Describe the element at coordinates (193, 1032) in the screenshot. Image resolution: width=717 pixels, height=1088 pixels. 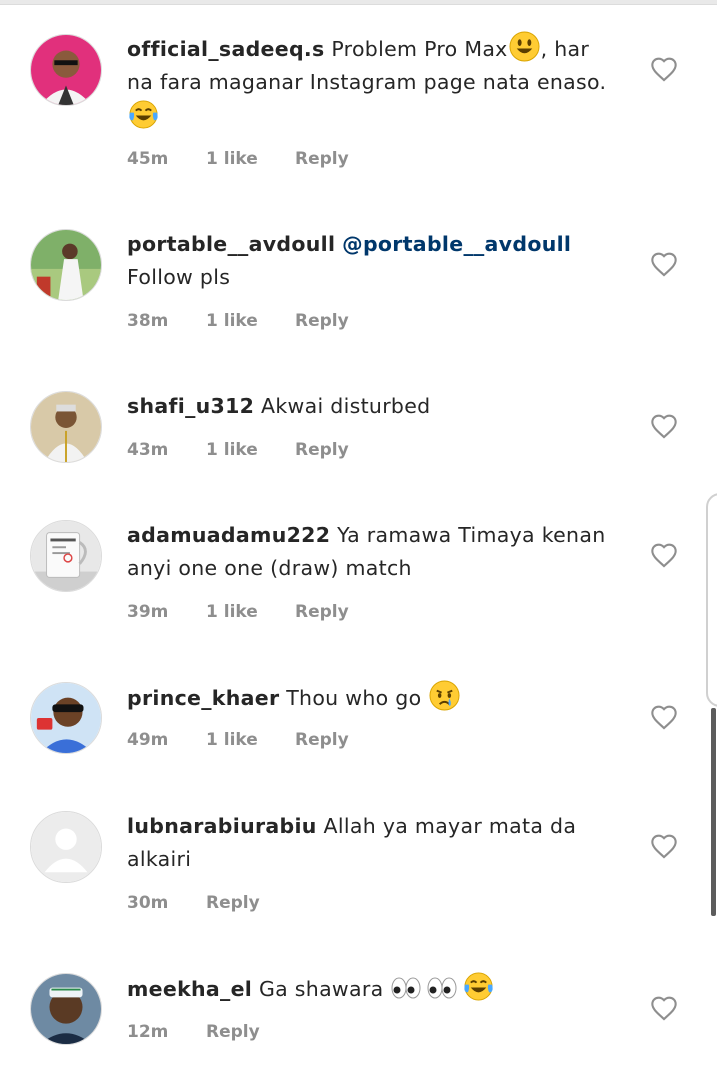
I see `comment-meta: 12m Reply` at that location.